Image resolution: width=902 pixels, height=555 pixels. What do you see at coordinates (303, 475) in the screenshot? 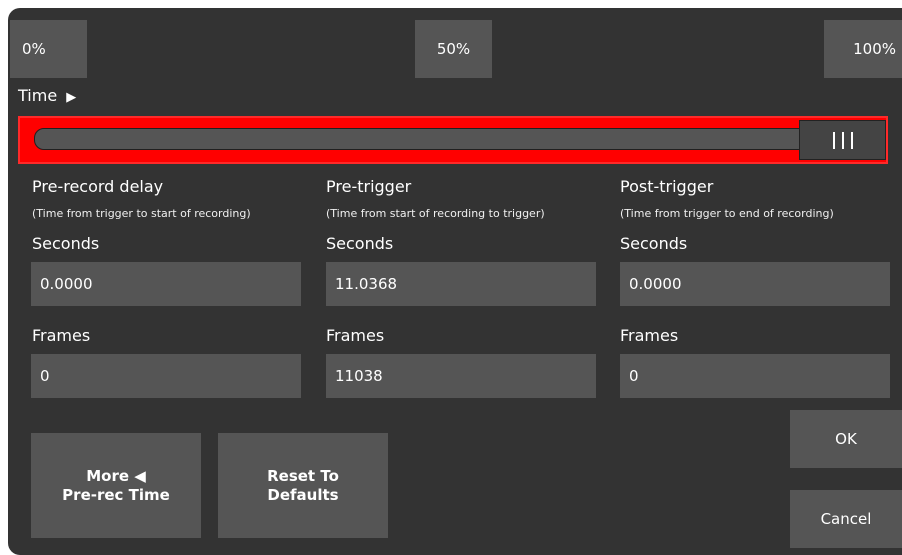
I see `reset-button-line1: Reset To` at bounding box center [303, 475].